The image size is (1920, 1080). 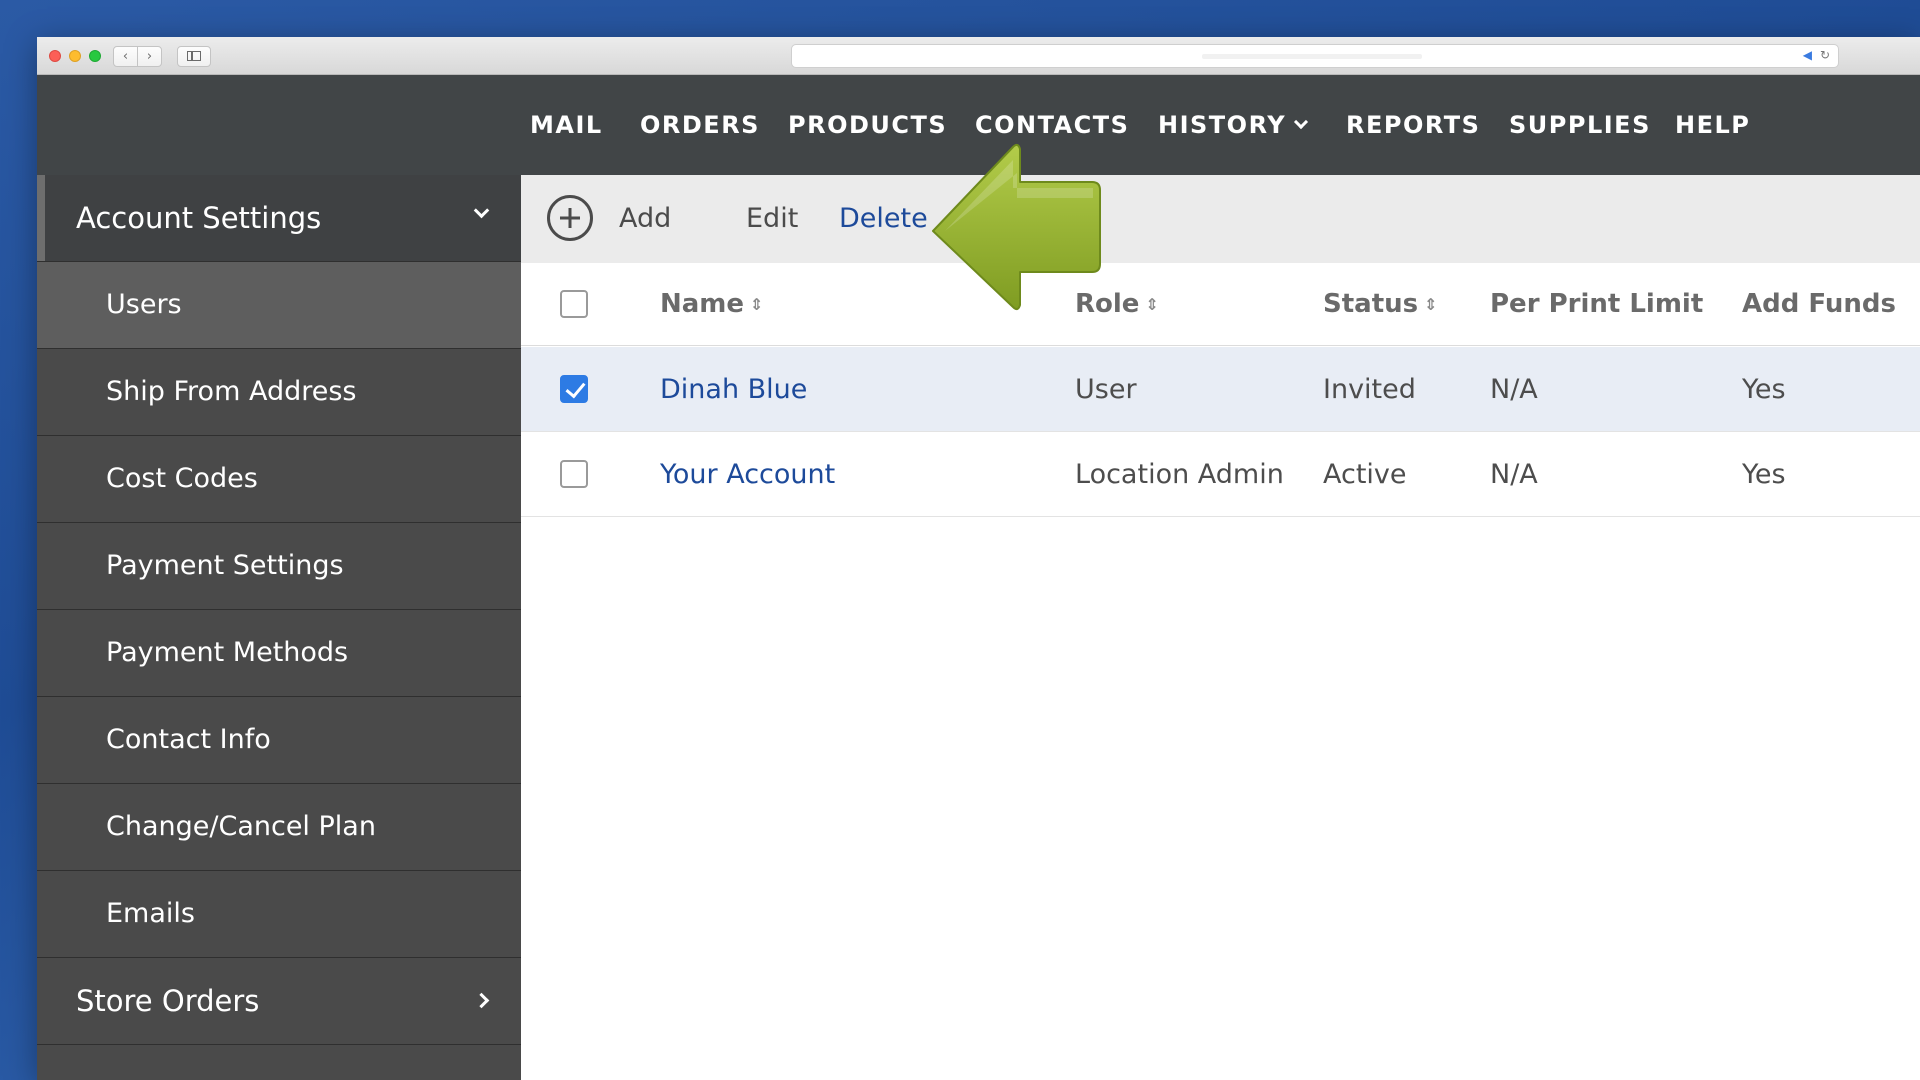 What do you see at coordinates (168, 1001) in the screenshot?
I see `sidebar-section-label: Store Orders` at bounding box center [168, 1001].